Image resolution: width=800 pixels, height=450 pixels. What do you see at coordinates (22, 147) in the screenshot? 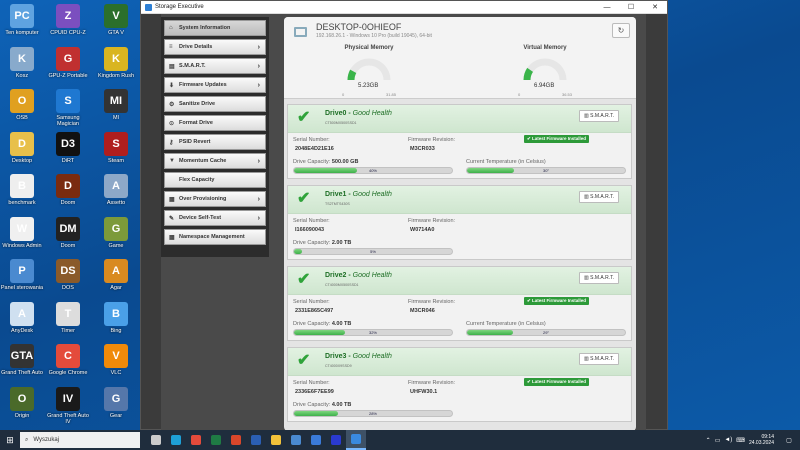
I see `desktop-icon: D Desktop` at bounding box center [22, 147].